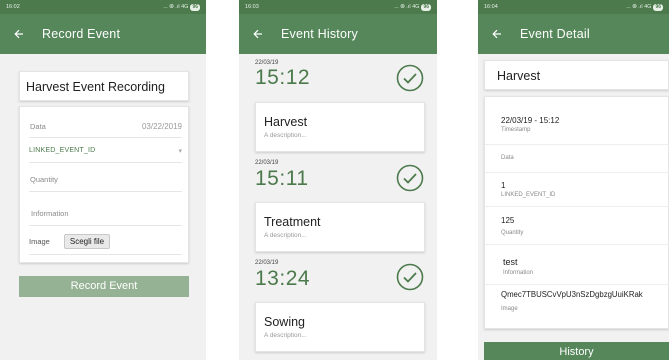  Describe the element at coordinates (13, 7) in the screenshot. I see `status-time: 16:02` at that location.